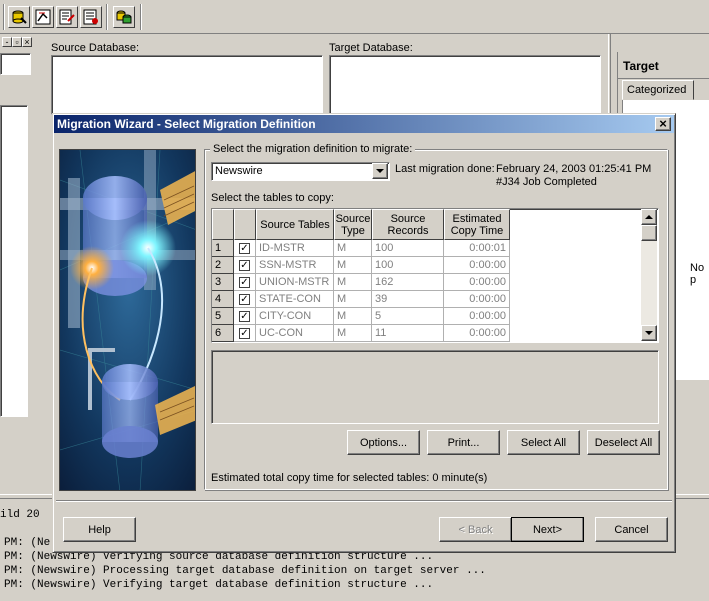  Describe the element at coordinates (91, 17) in the screenshot. I see `db-properties-icon` at that location.